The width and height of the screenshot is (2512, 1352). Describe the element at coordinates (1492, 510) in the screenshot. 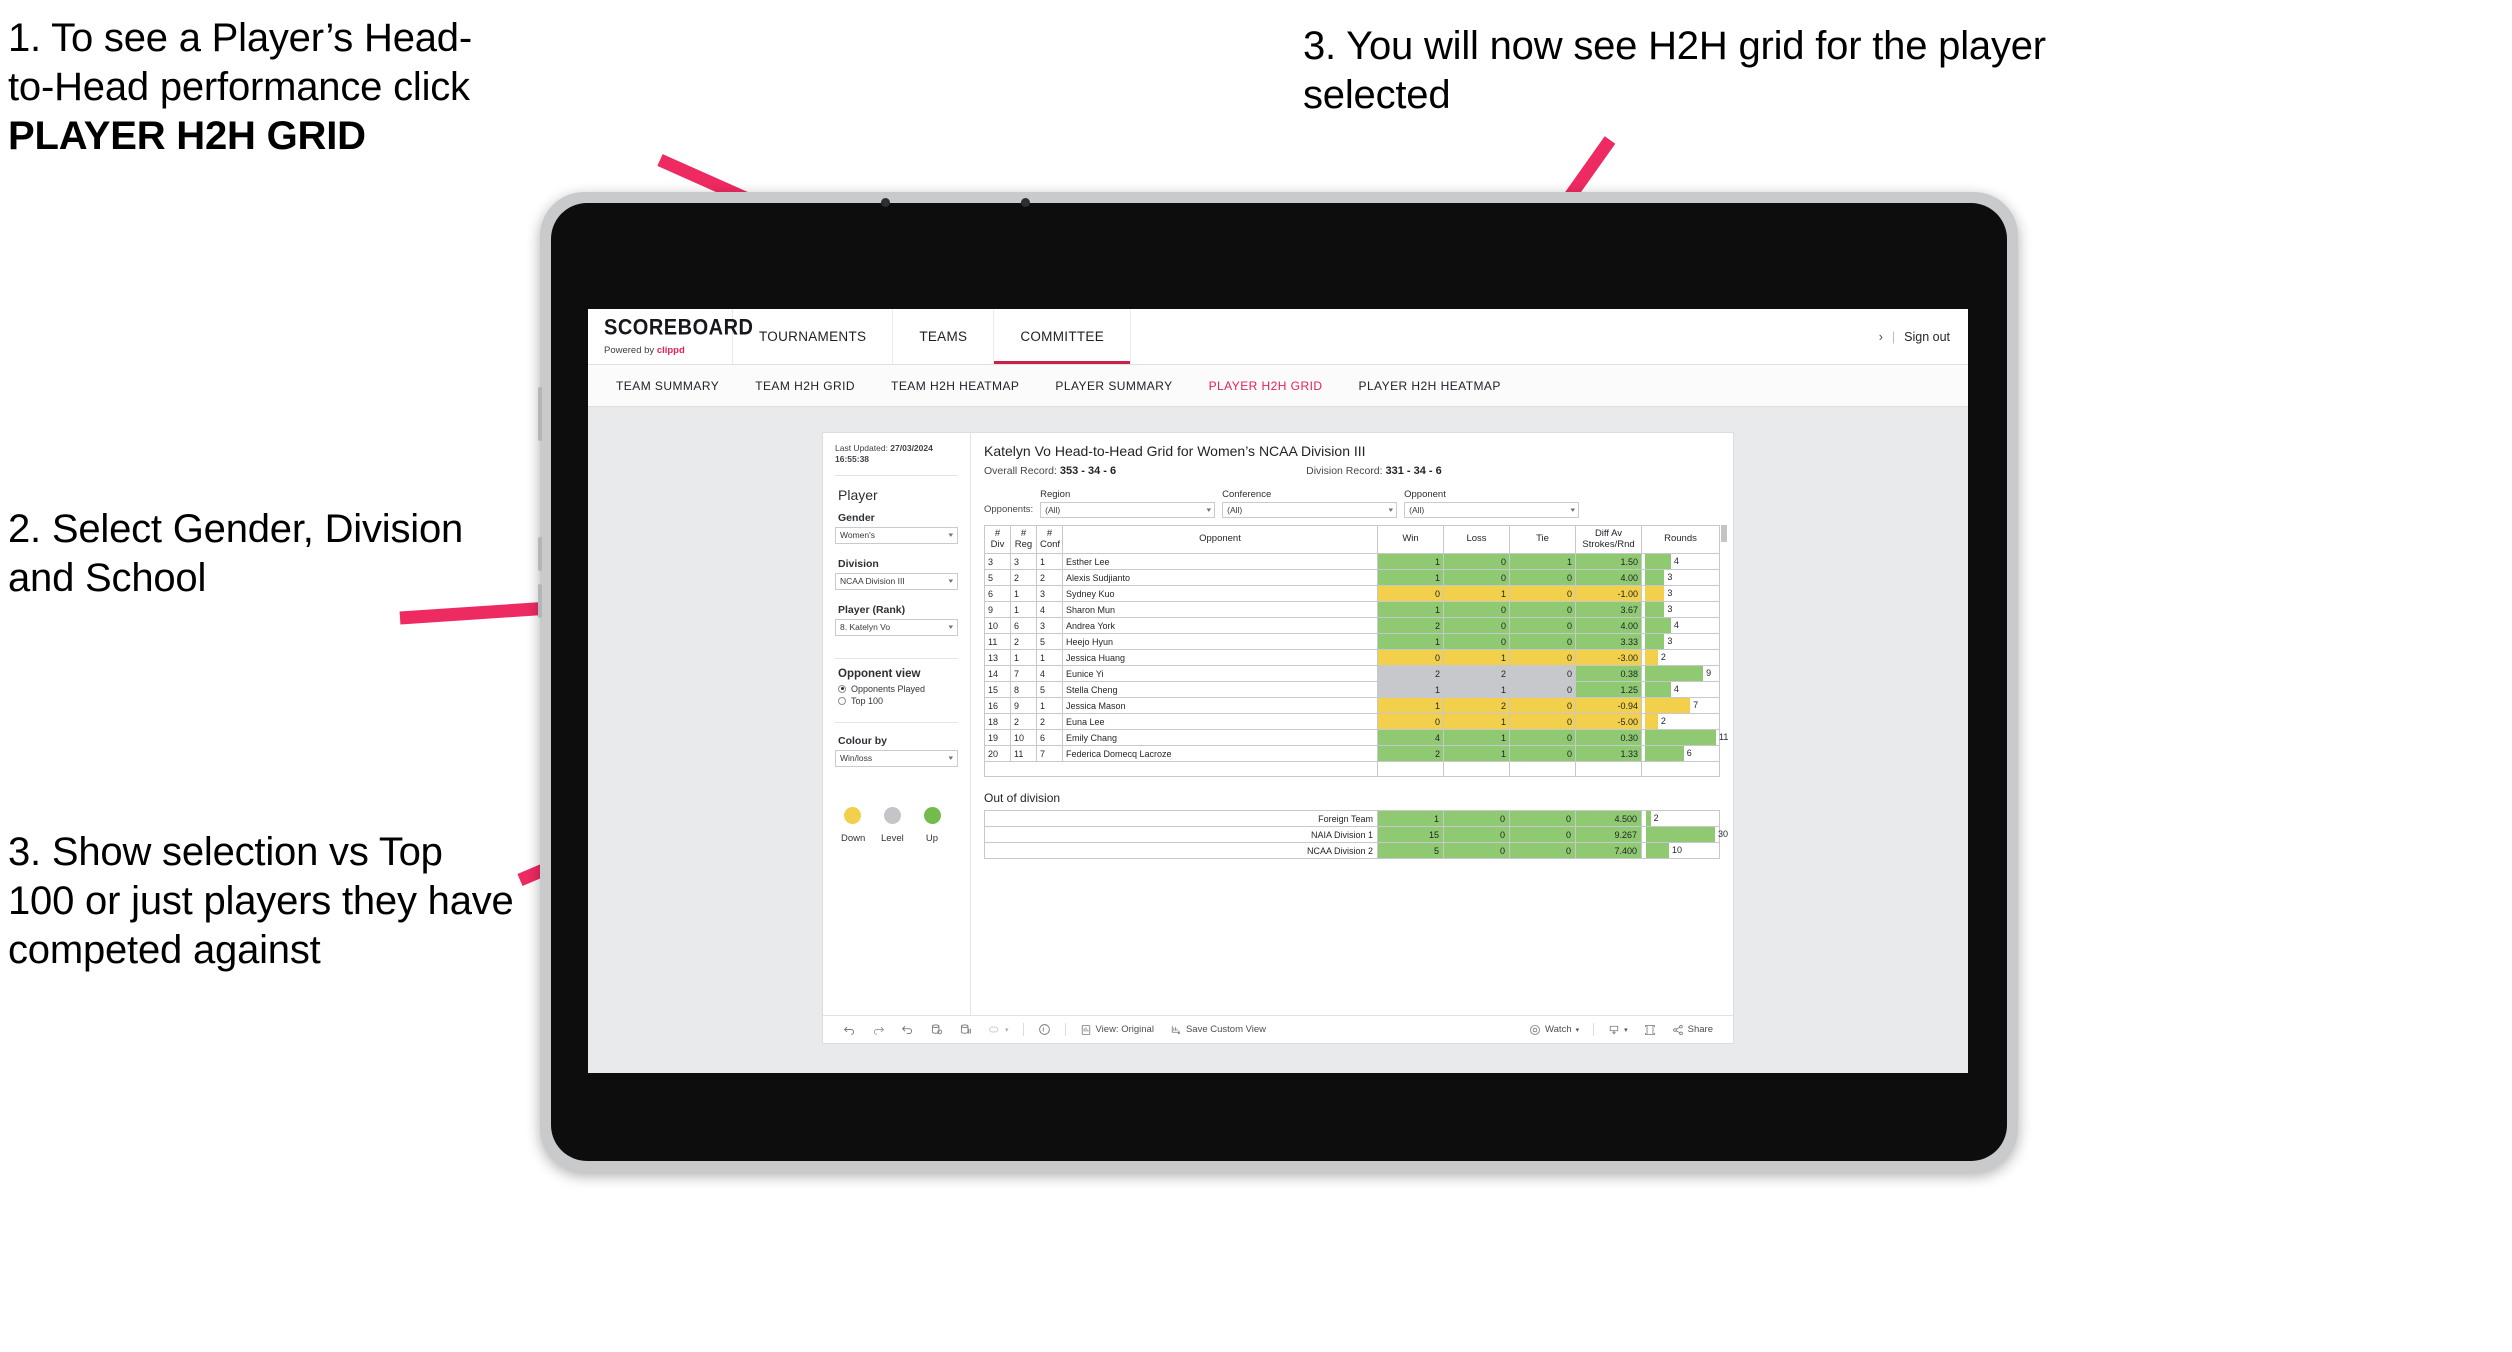

I see `filter-opponent-select: (All) ▾` at that location.